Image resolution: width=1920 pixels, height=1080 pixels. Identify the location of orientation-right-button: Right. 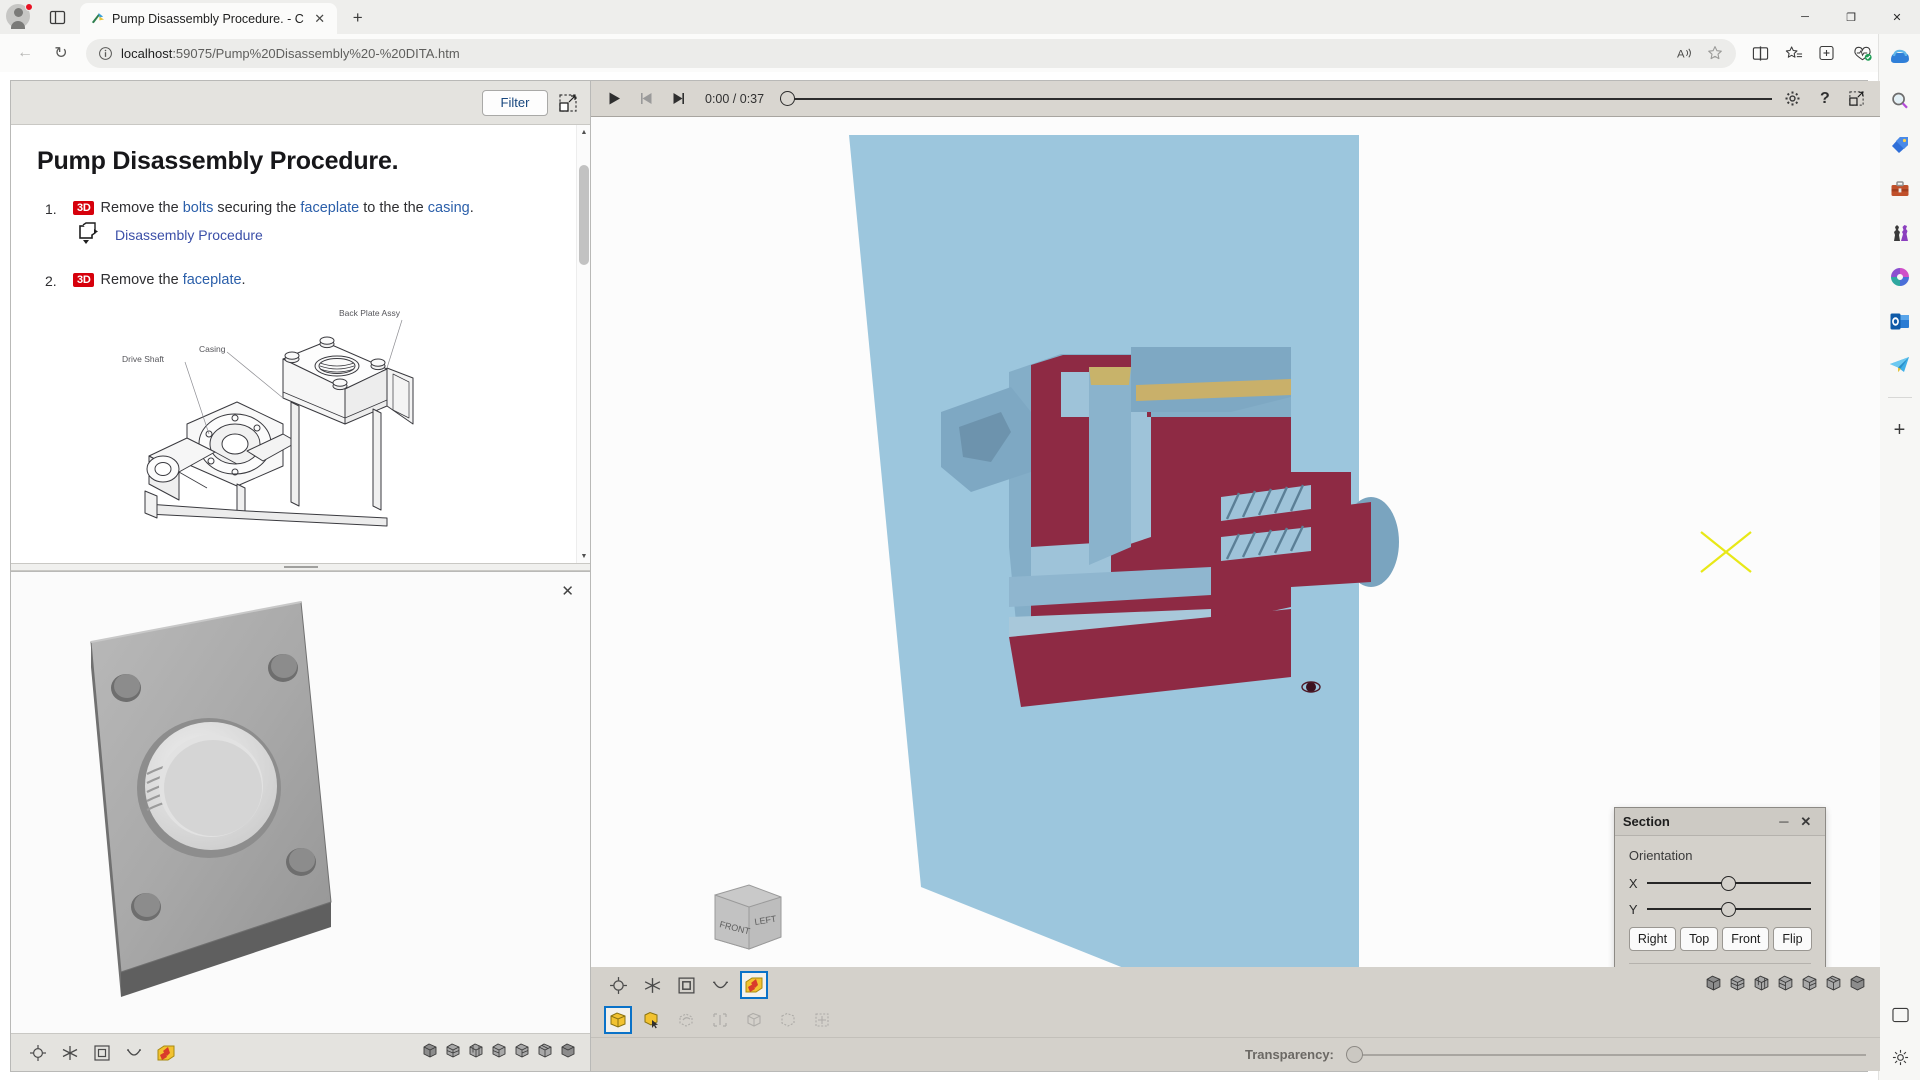
(1652, 939).